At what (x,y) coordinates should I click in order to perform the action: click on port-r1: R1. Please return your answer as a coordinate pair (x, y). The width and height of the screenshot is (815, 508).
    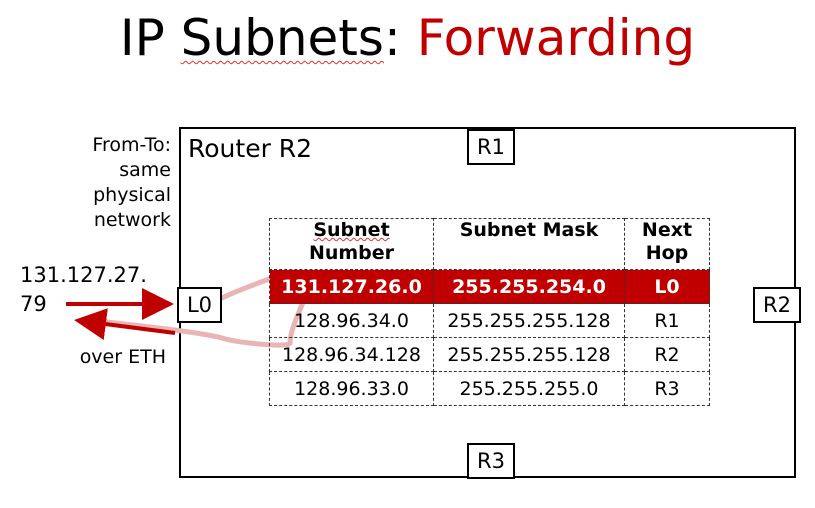
    Looking at the image, I should click on (491, 147).